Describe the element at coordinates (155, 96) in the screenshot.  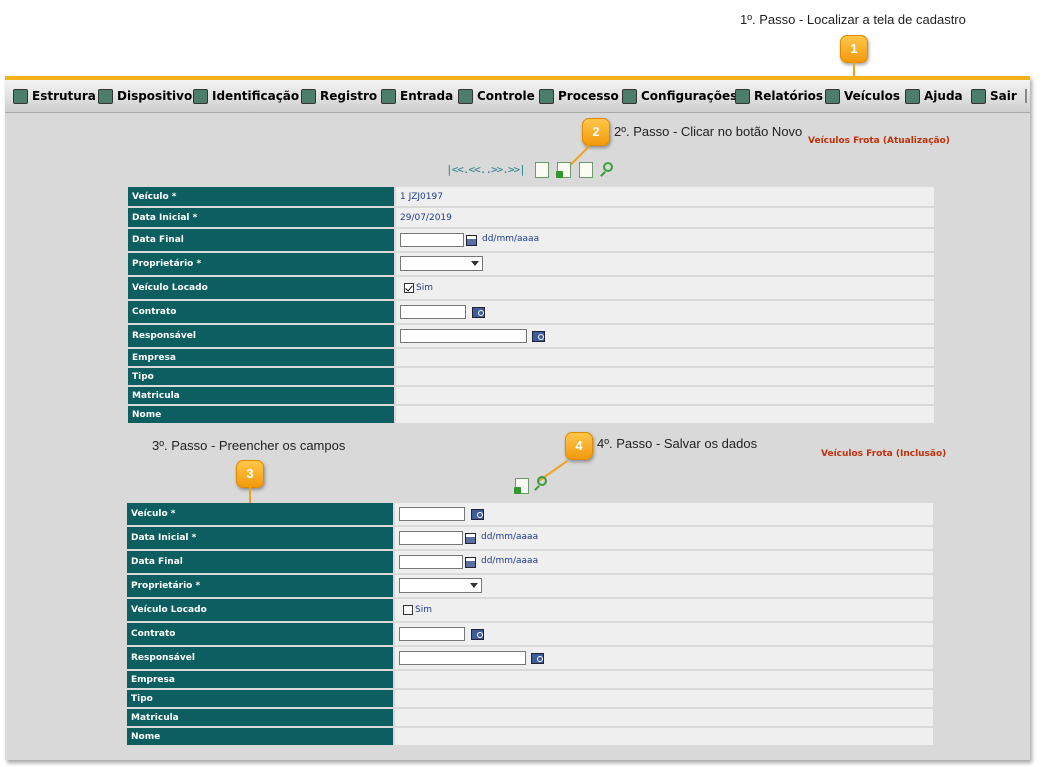
I see `menu-label: Dispositivo` at that location.